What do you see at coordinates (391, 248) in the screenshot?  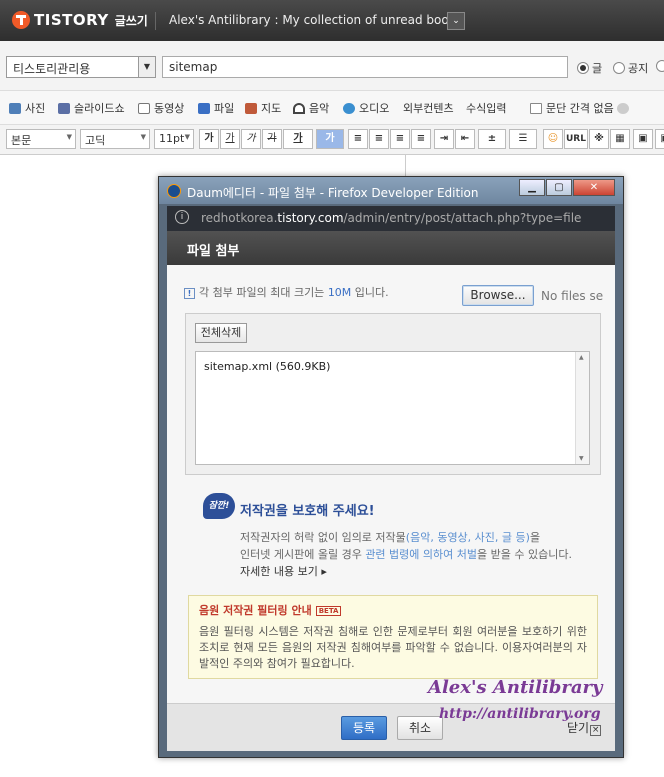 I see `dialog-header: 파일 첨부` at bounding box center [391, 248].